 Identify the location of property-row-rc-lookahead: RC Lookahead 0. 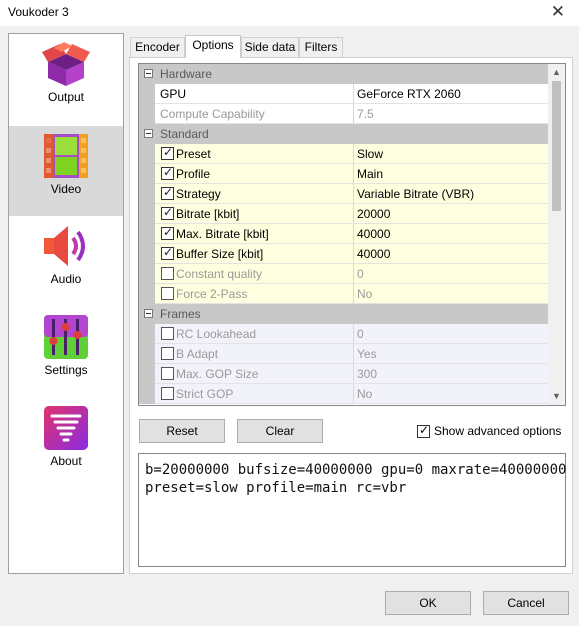
(343, 334).